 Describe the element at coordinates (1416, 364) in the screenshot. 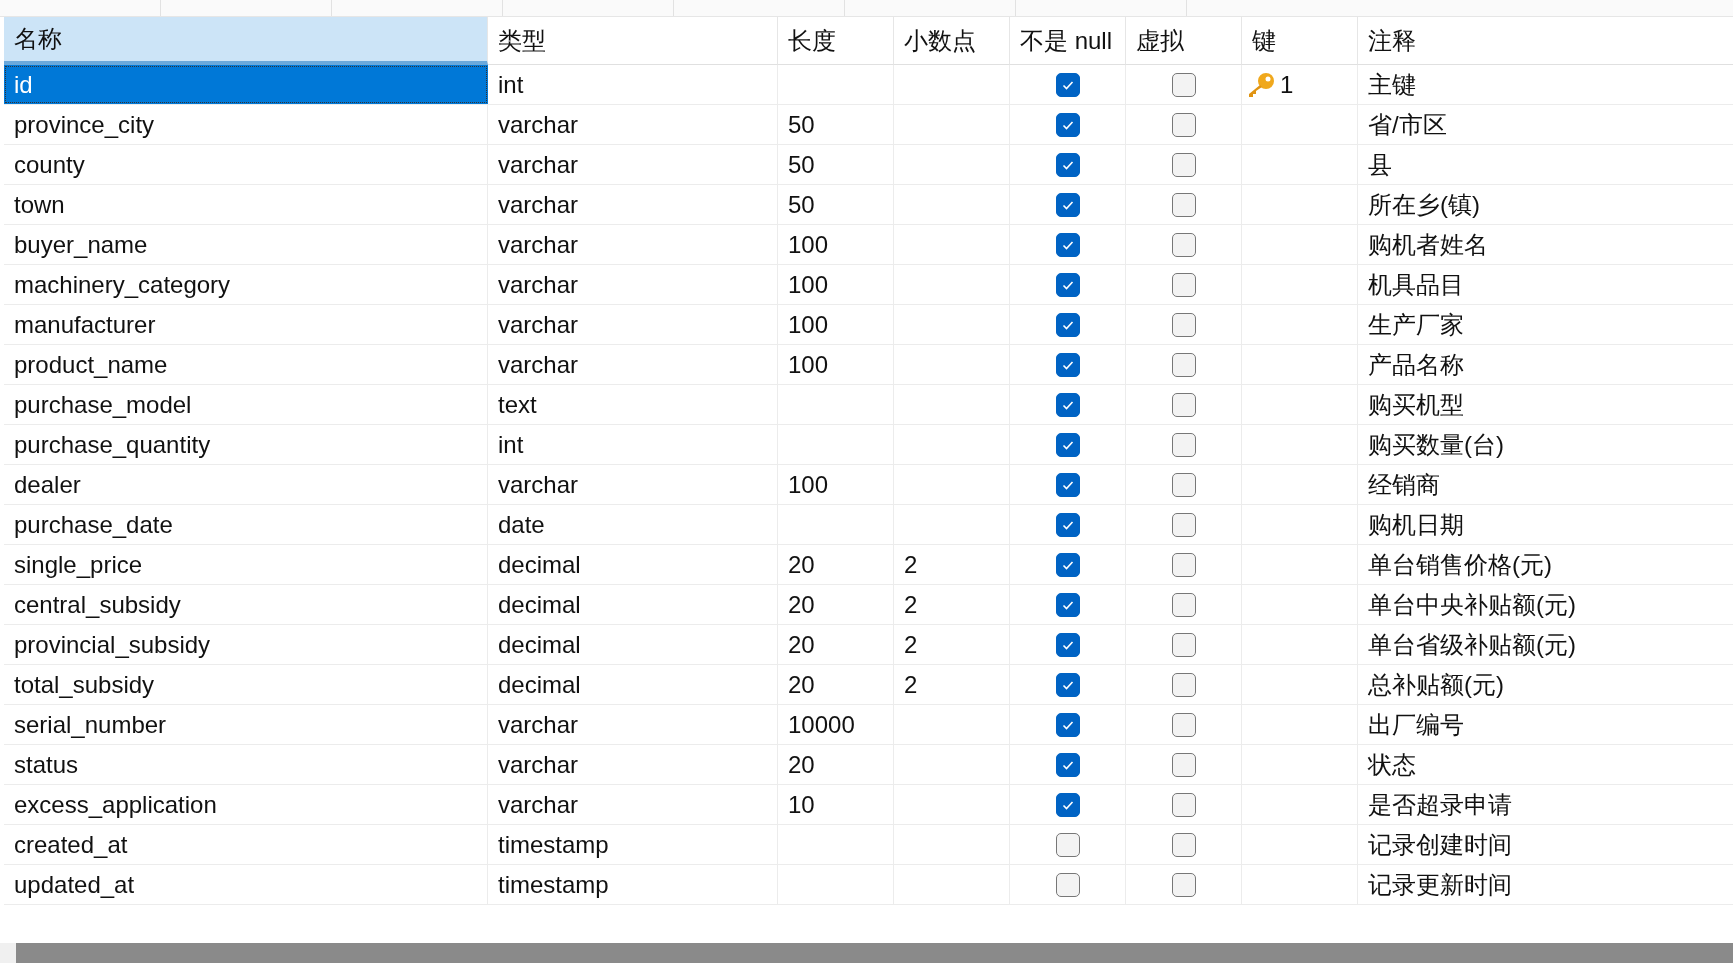

I see `table-cell-text: 产品名称` at that location.